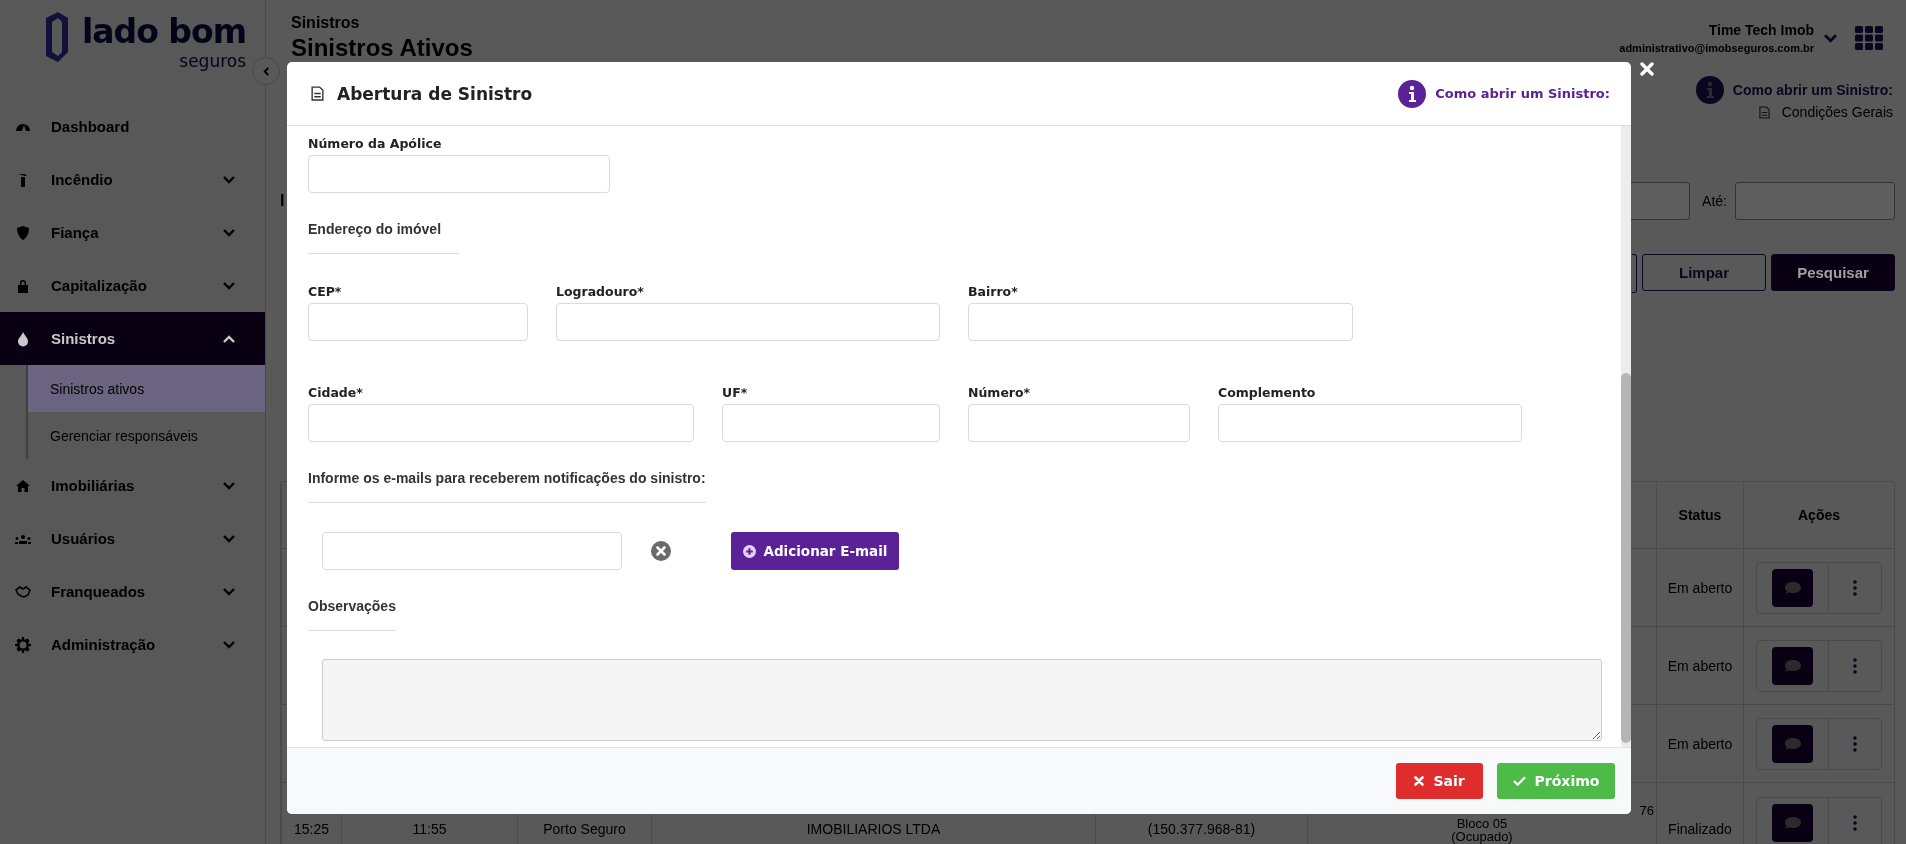 This screenshot has height=844, width=1906. Describe the element at coordinates (1482, 836) in the screenshot. I see `address-line: (Ocupado)` at that location.